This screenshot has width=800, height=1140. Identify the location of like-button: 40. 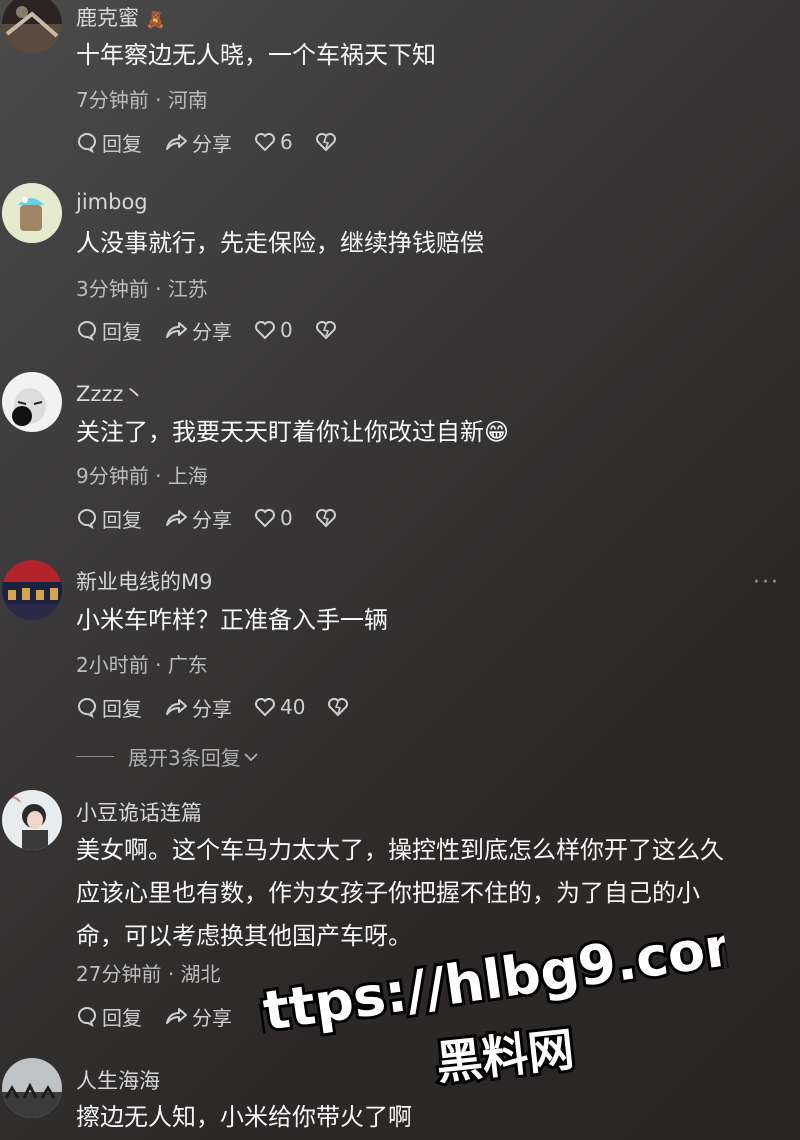
(279, 707).